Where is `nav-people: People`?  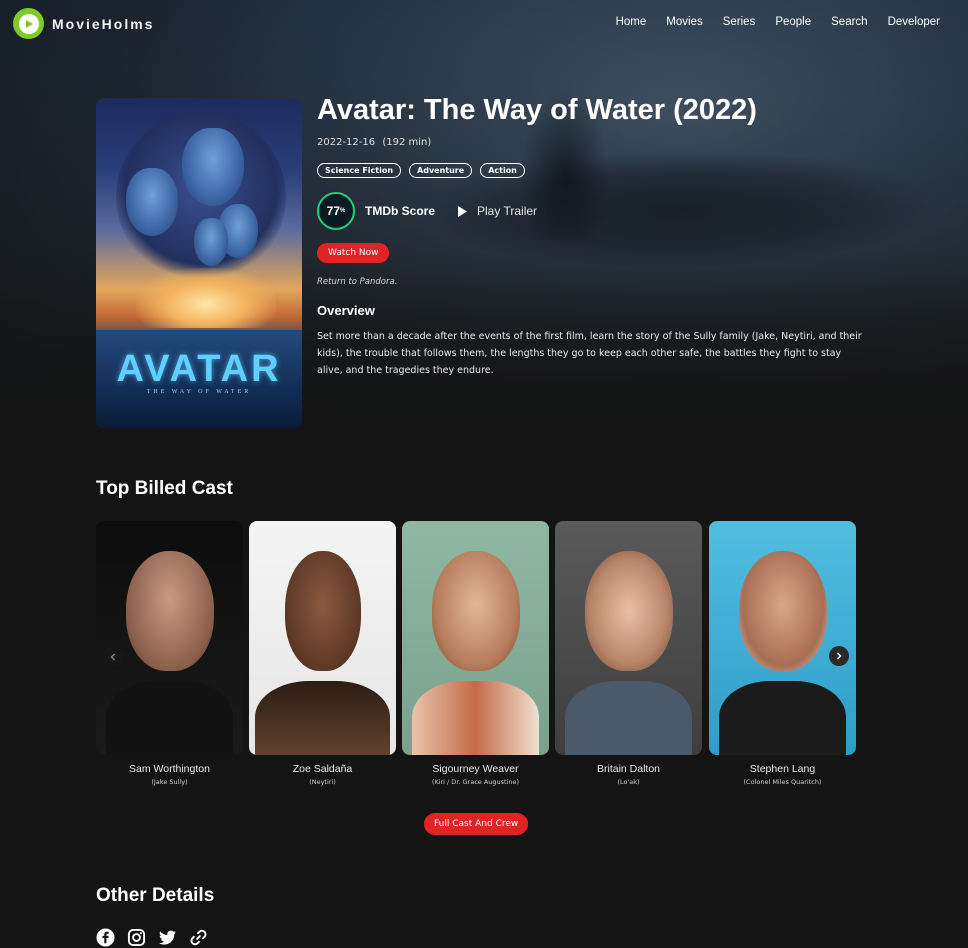 nav-people: People is located at coordinates (793, 22).